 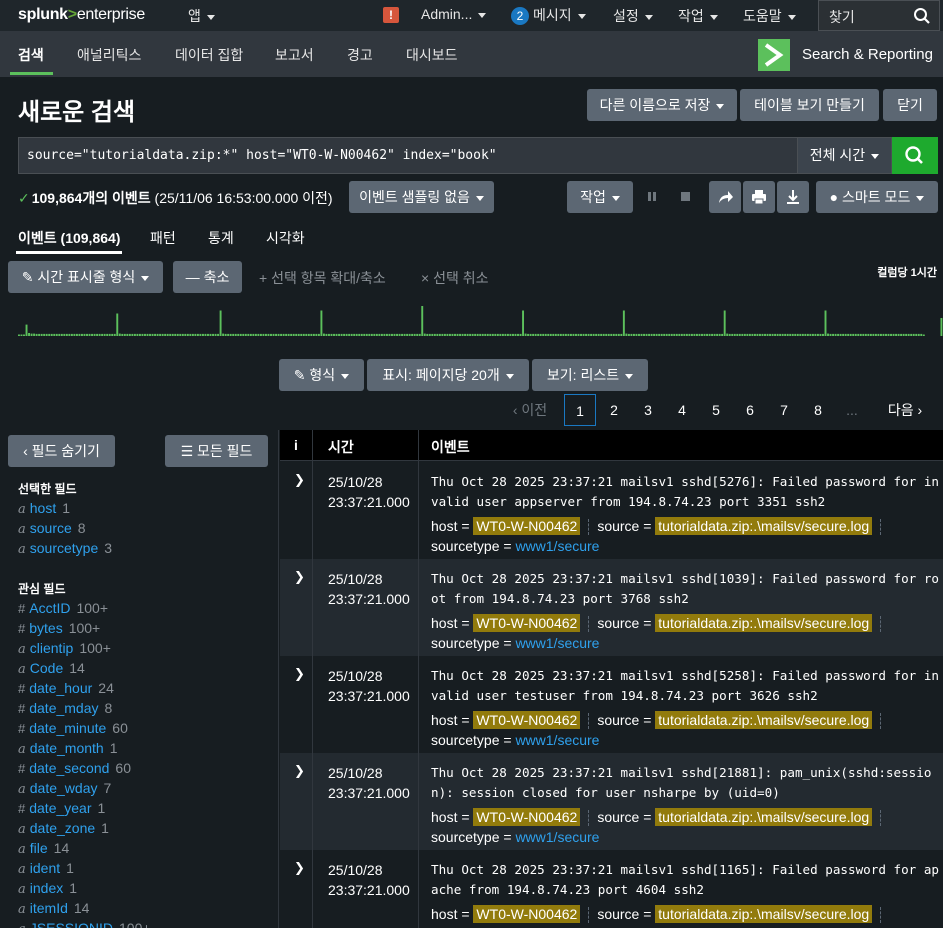 What do you see at coordinates (633, 16) in the screenshot?
I see `settings-menu: 설정` at bounding box center [633, 16].